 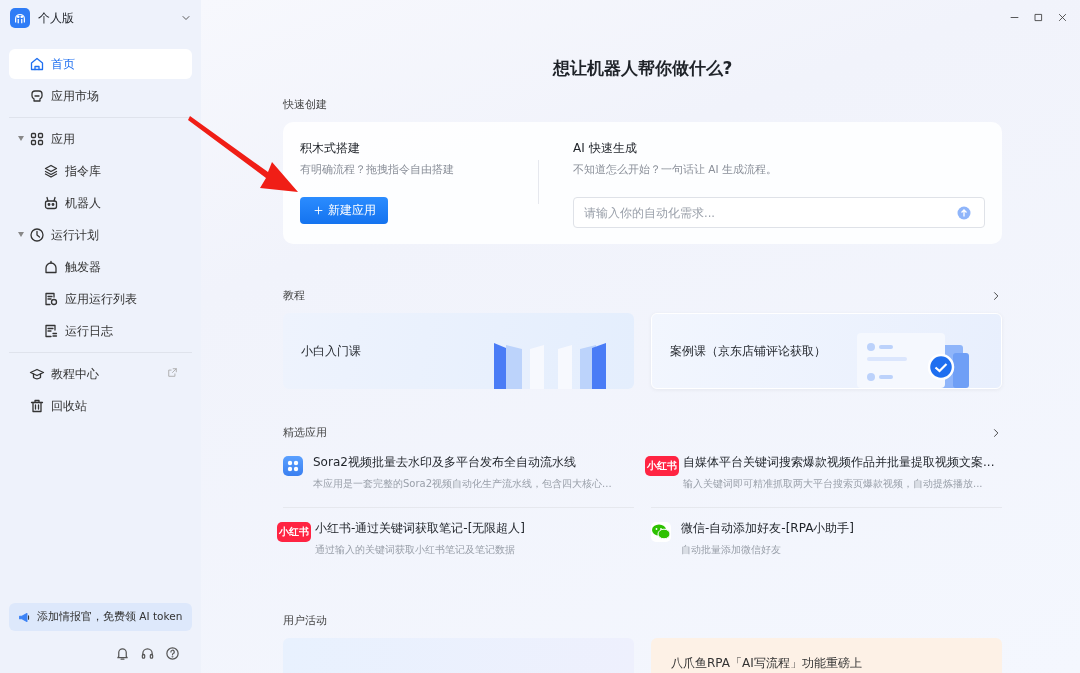 I want to click on trigger-icon, so click(x=51, y=267).